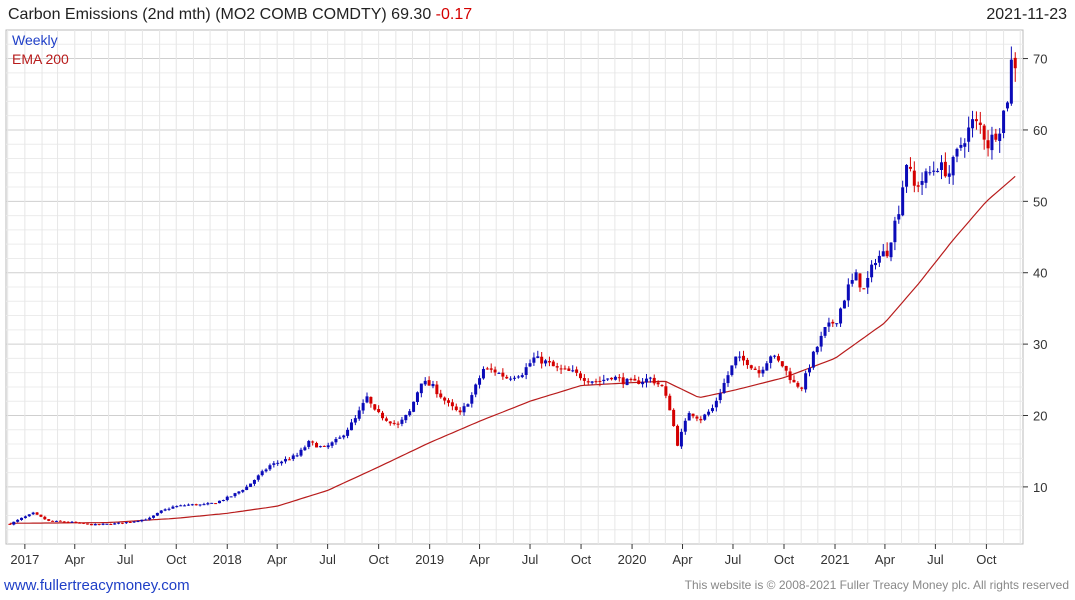  I want to click on y-tick-label: 10, so click(1040, 487).